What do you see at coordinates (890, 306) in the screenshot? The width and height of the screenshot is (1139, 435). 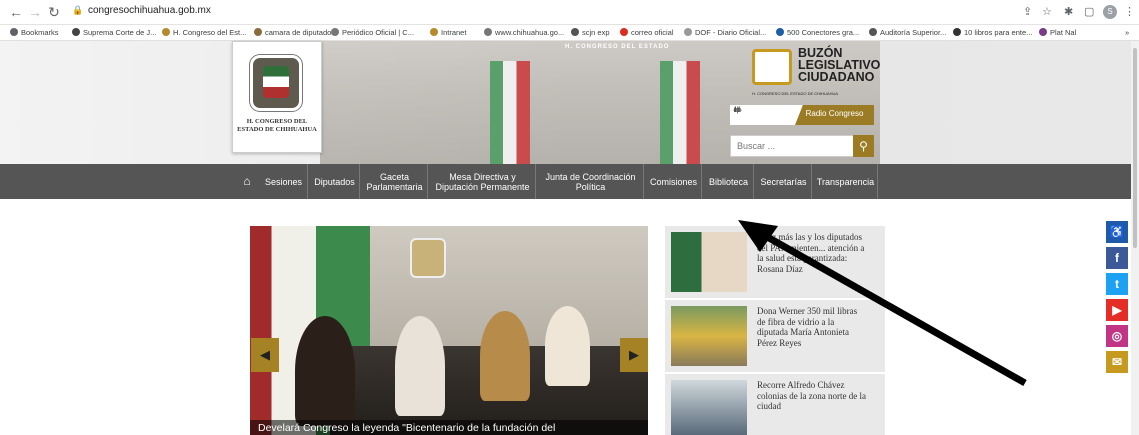 I see `arrow-shaft` at bounding box center [890, 306].